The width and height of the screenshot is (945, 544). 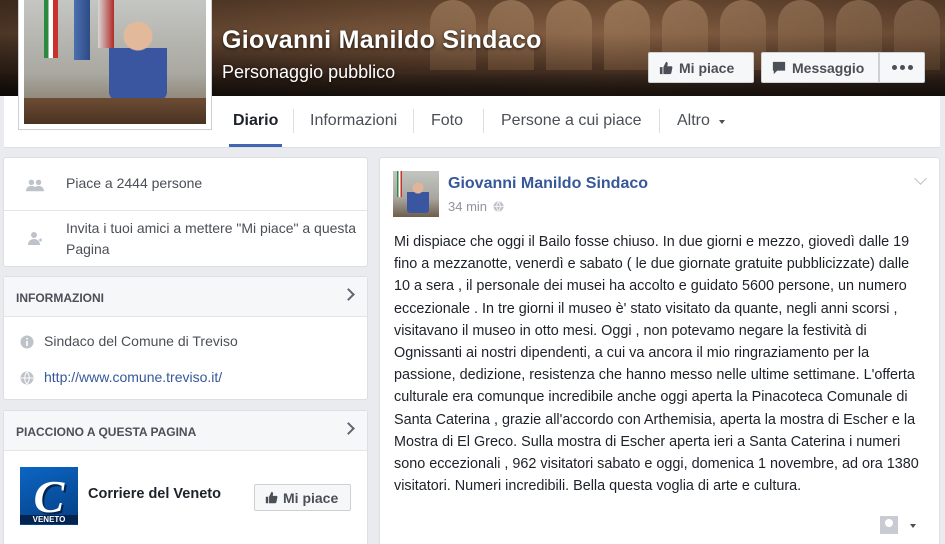 I want to click on post-options-chevron-icon, so click(x=920, y=178).